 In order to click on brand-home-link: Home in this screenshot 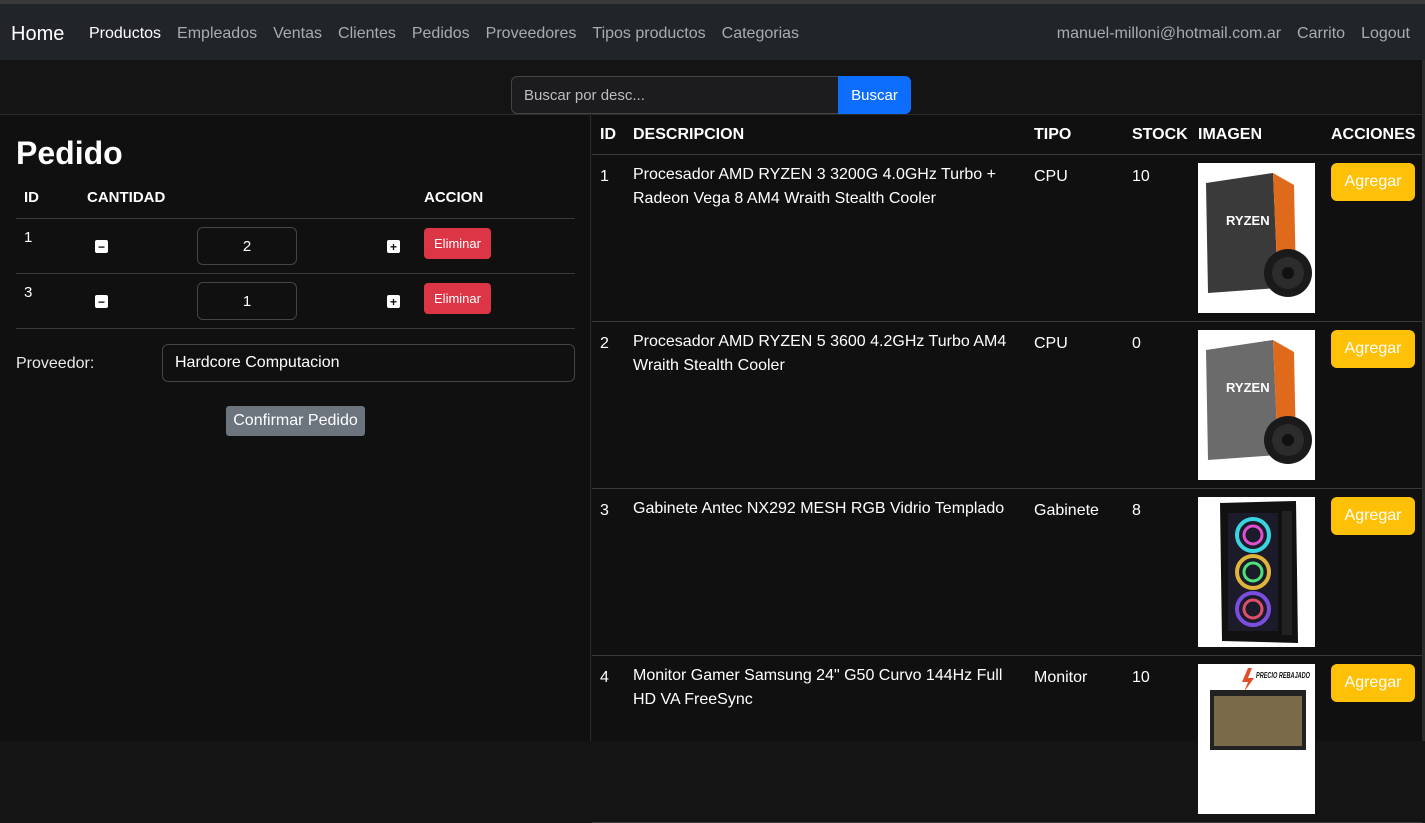, I will do `click(37, 34)`.